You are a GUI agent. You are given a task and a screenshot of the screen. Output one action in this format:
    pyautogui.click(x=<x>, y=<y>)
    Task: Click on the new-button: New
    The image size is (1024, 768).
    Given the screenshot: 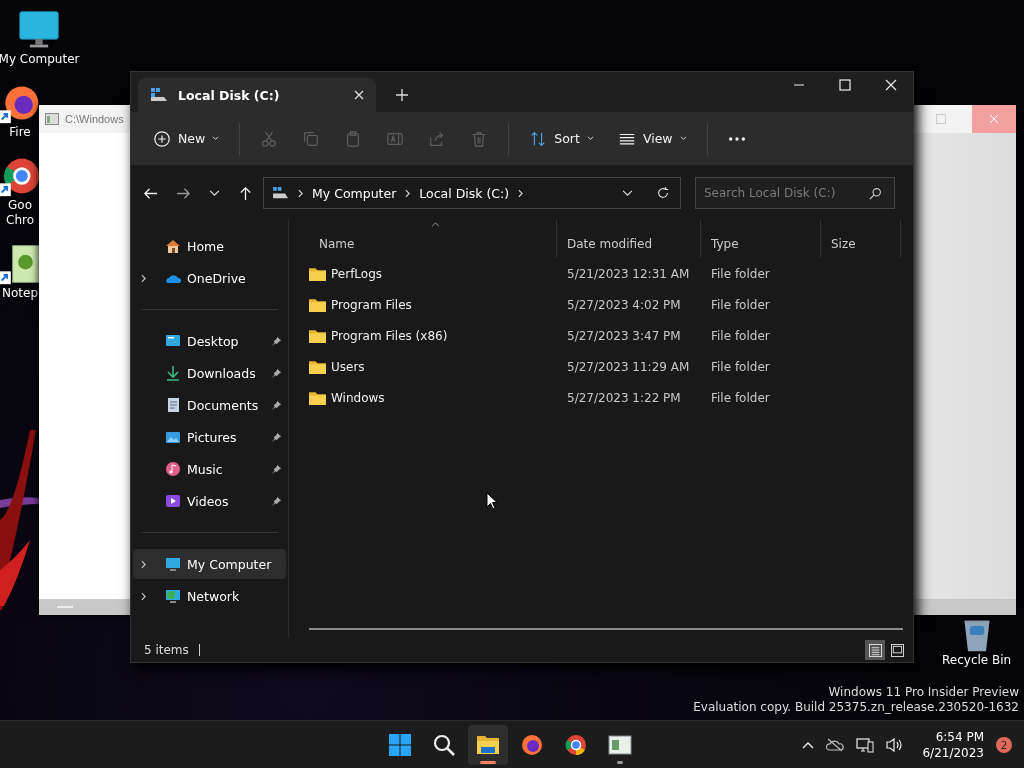 What is the action you would take?
    pyautogui.click(x=186, y=138)
    